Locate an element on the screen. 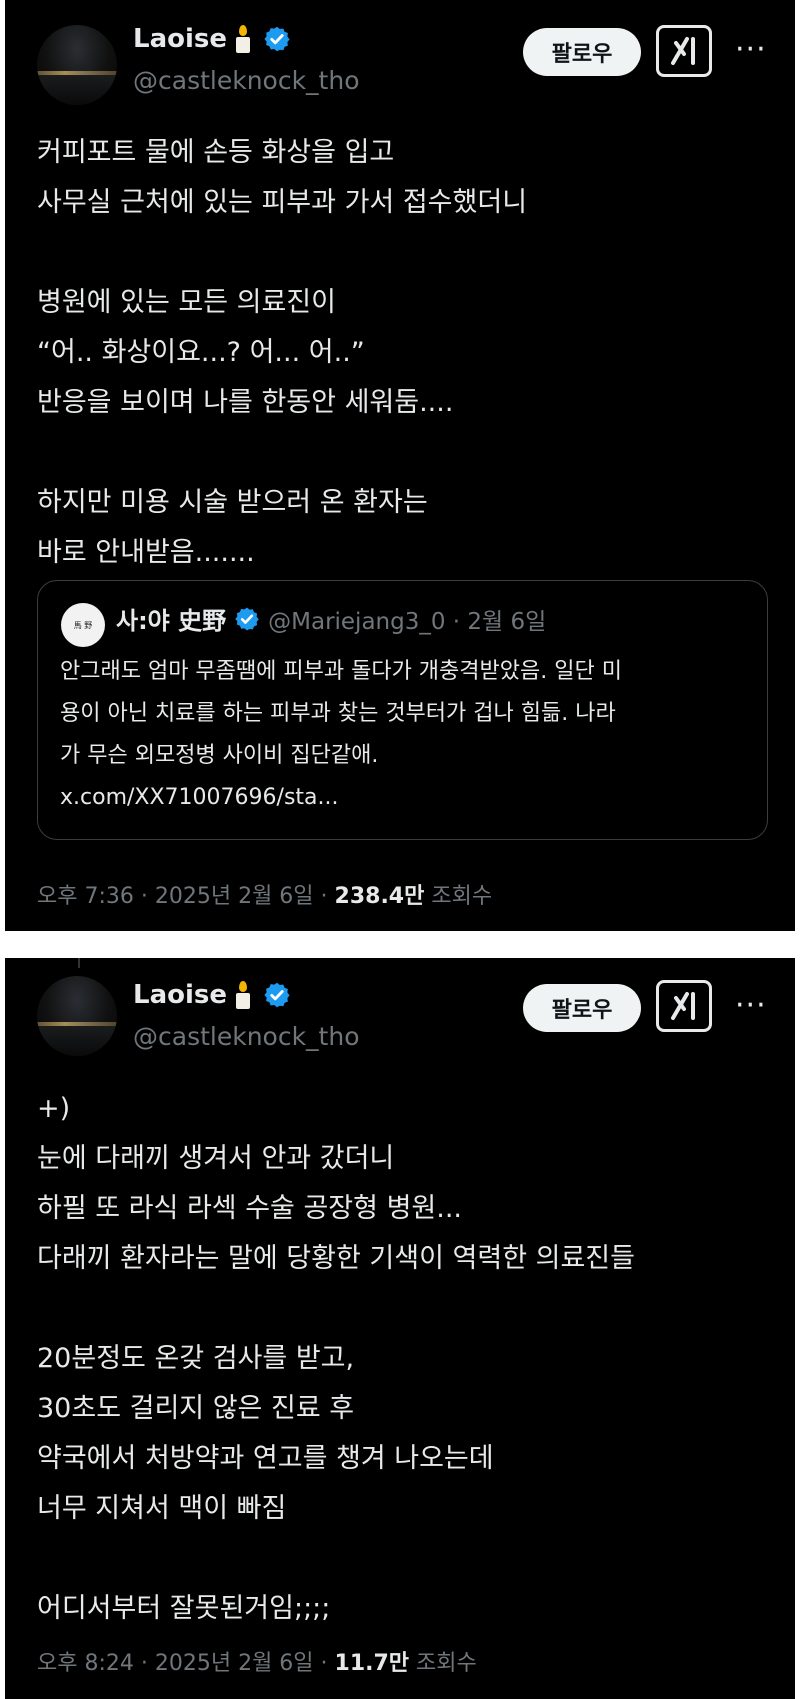 Image resolution: width=800 pixels, height=1699 pixels. text-line: 어디서부터 잘못된거임;;;; is located at coordinates (184, 1608).